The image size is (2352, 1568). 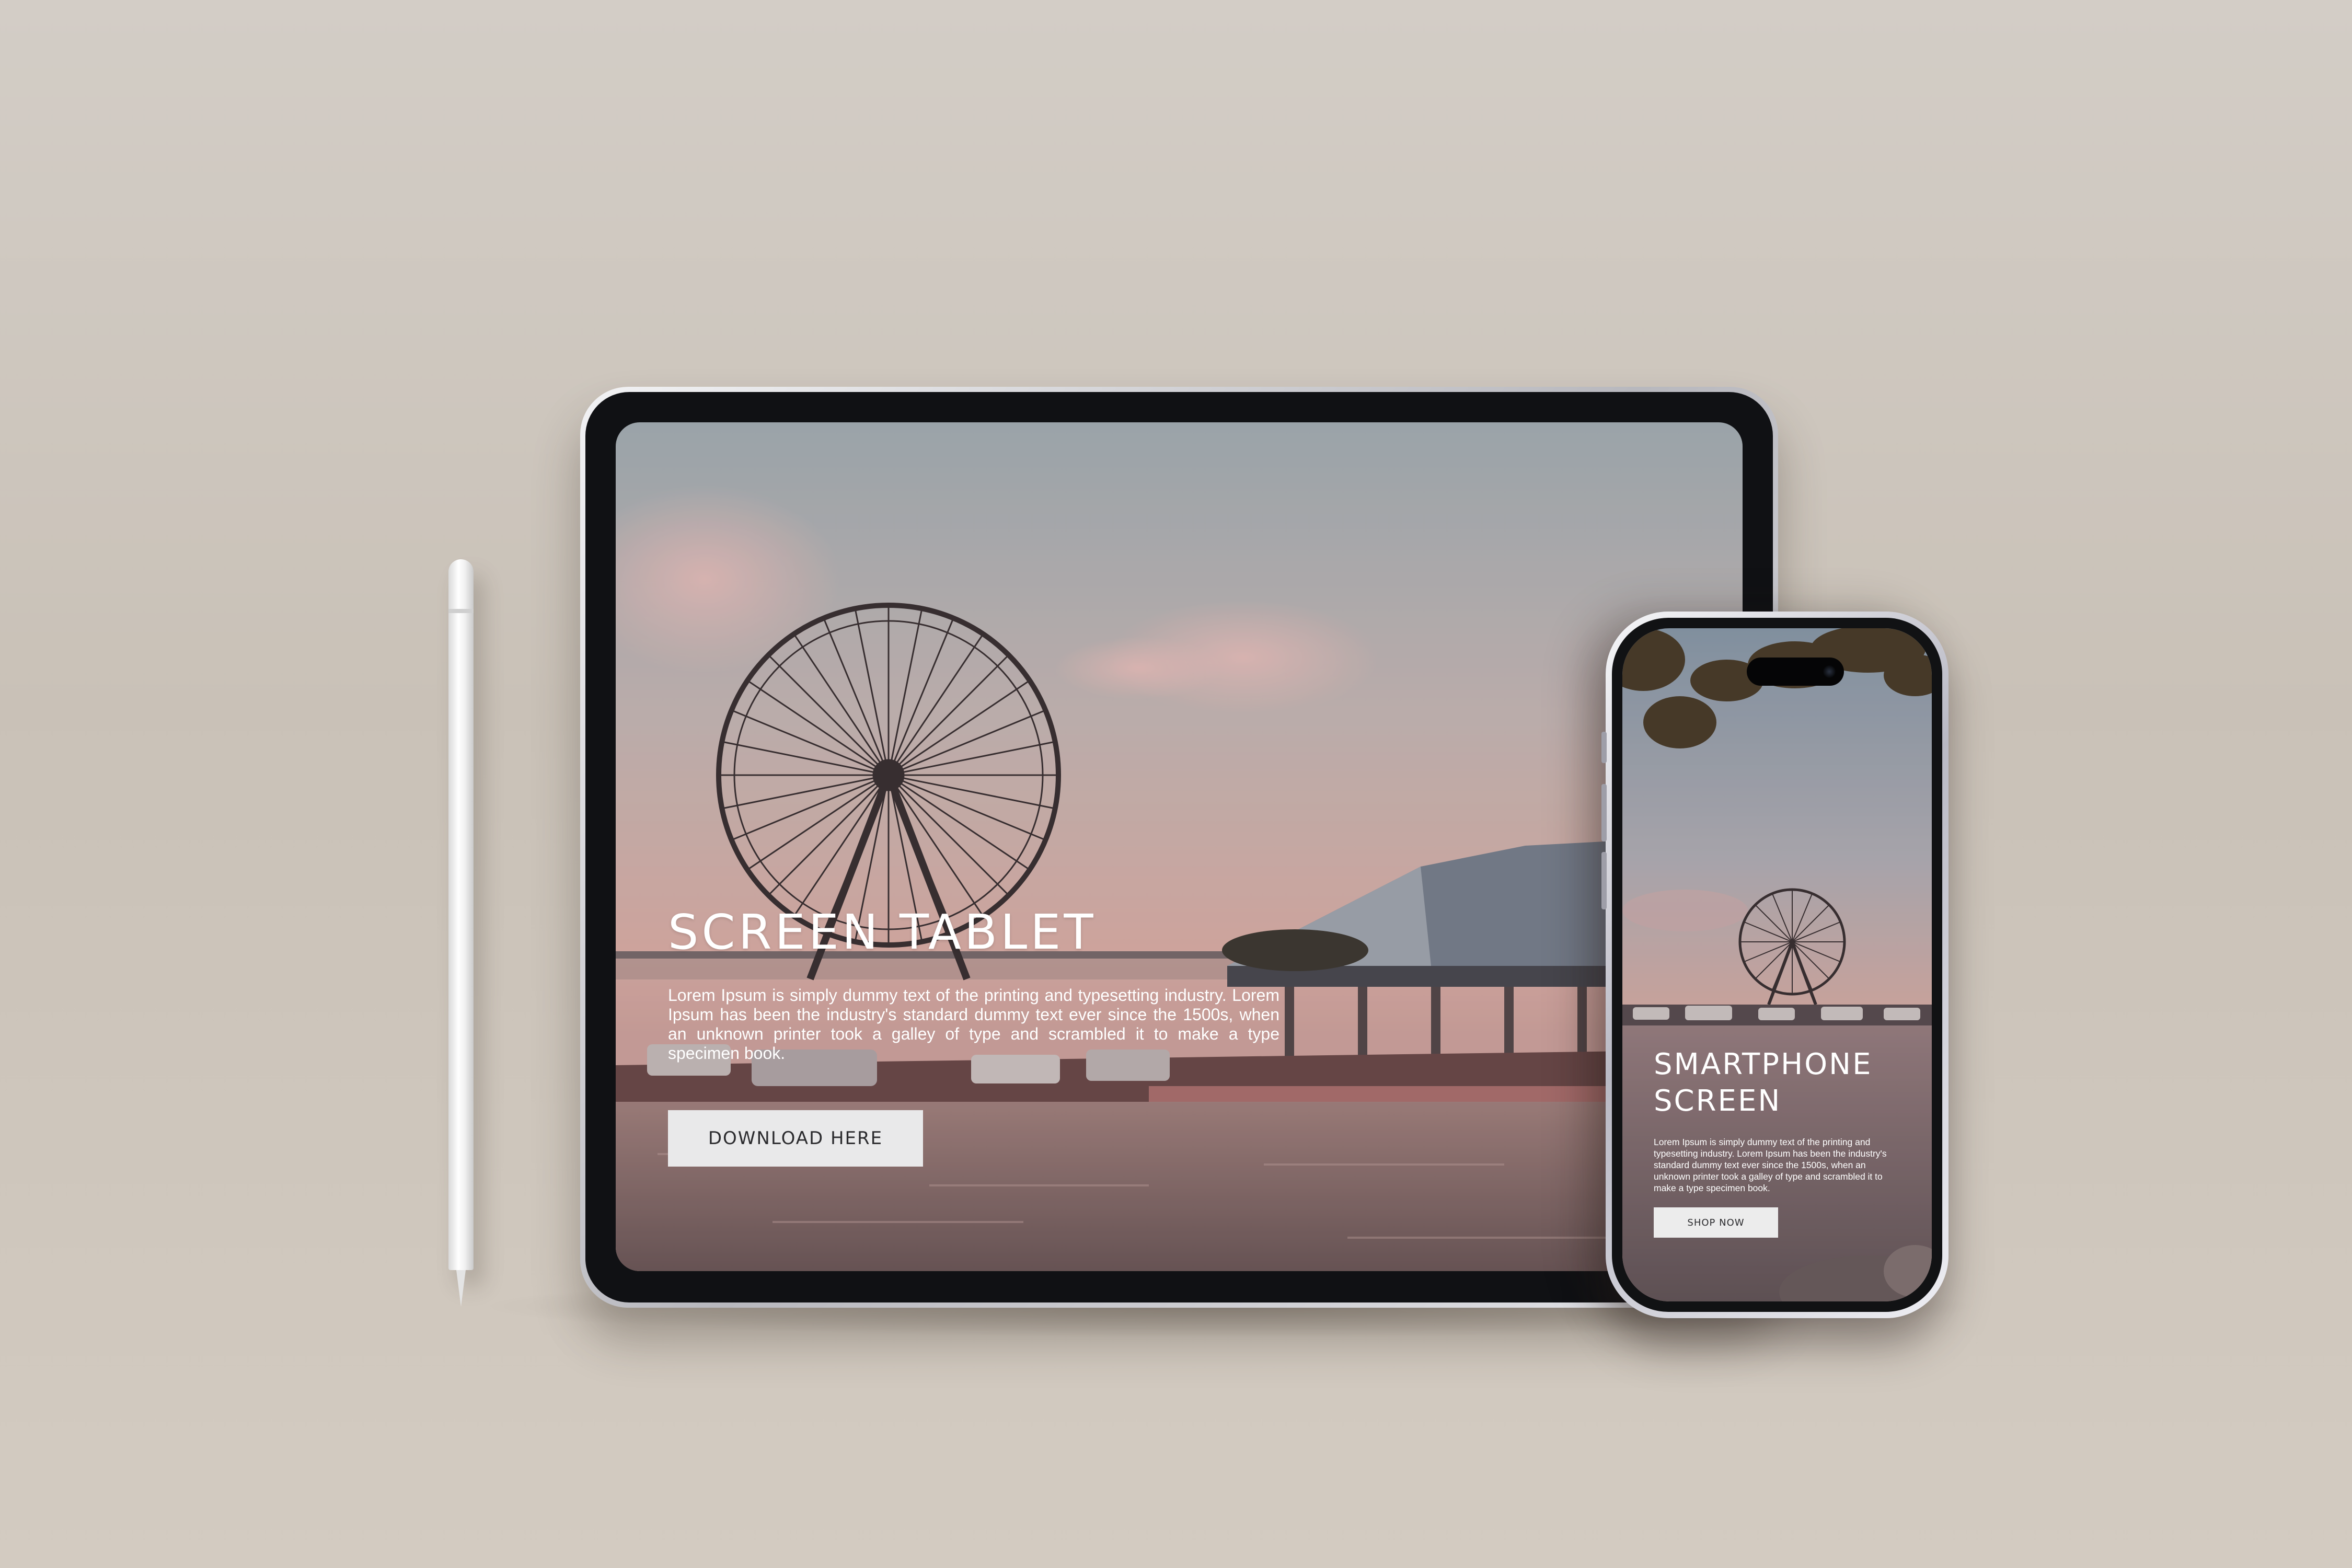 I want to click on shop-now-button: SHOP NOW, so click(x=1716, y=1222).